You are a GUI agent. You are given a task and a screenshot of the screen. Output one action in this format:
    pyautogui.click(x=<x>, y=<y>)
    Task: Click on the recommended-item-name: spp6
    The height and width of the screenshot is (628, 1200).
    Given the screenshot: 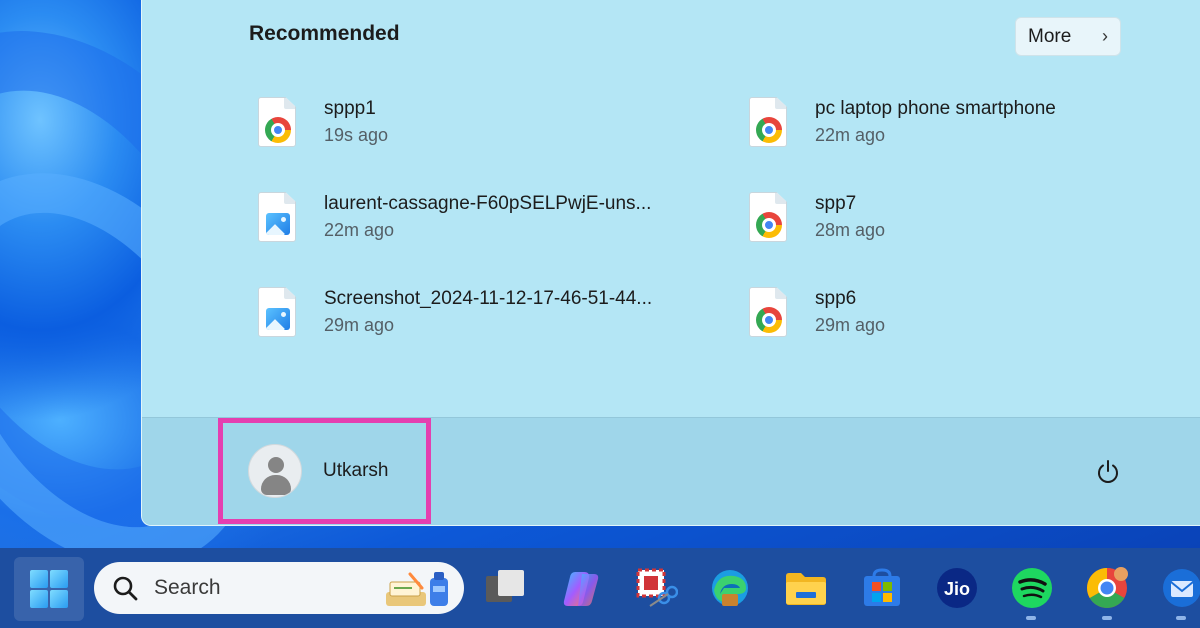 What is the action you would take?
    pyautogui.click(x=836, y=298)
    